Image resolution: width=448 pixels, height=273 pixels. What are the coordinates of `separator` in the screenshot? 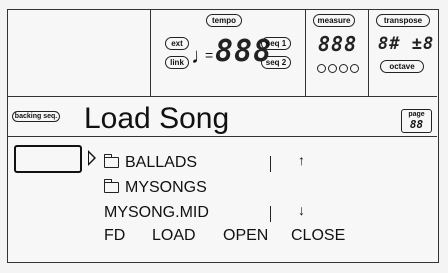 It's located at (222, 136).